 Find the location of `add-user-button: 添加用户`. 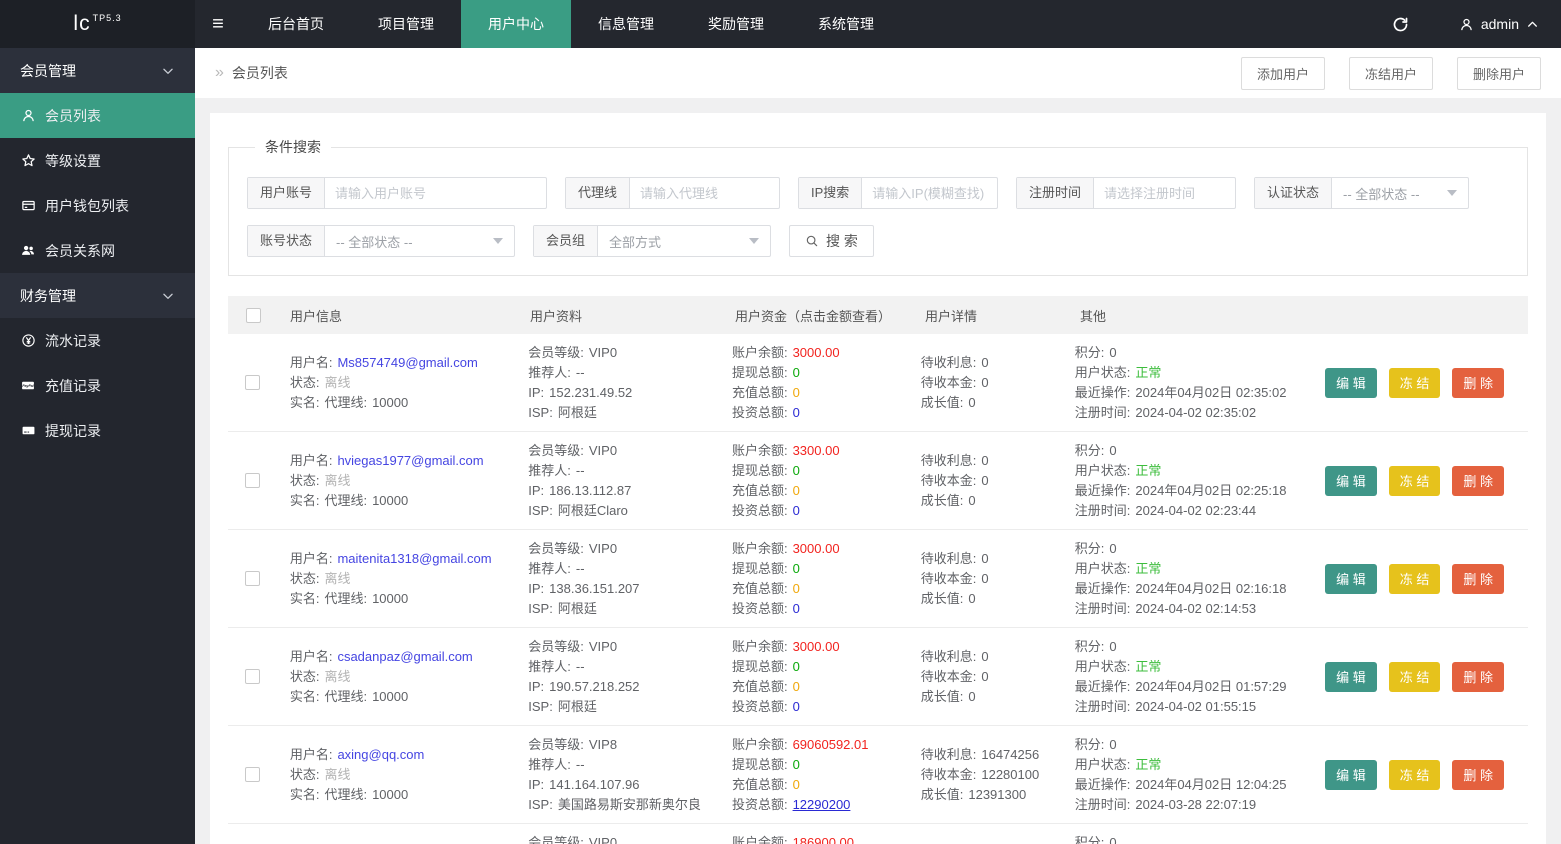

add-user-button: 添加用户 is located at coordinates (1282, 73).